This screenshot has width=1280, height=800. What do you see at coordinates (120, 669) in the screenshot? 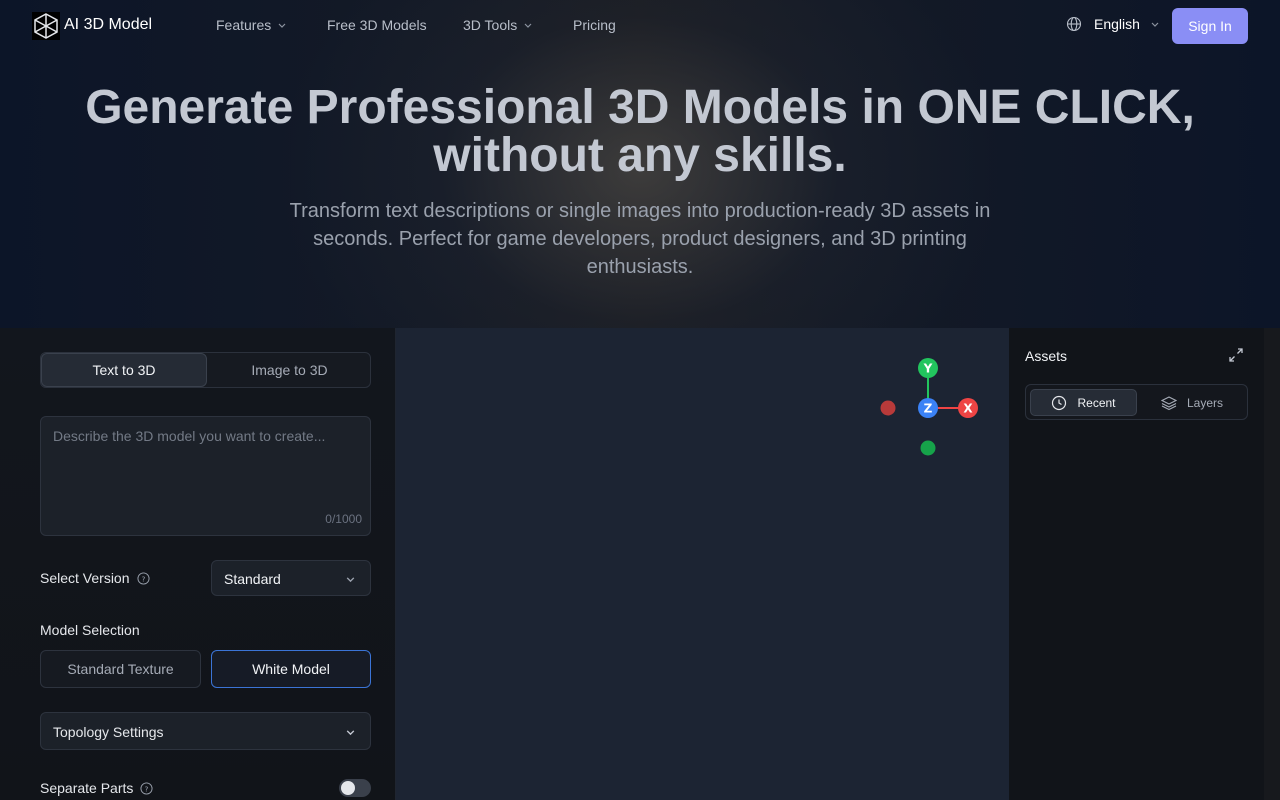
I see `standard-texture-option: Standard Texture` at bounding box center [120, 669].